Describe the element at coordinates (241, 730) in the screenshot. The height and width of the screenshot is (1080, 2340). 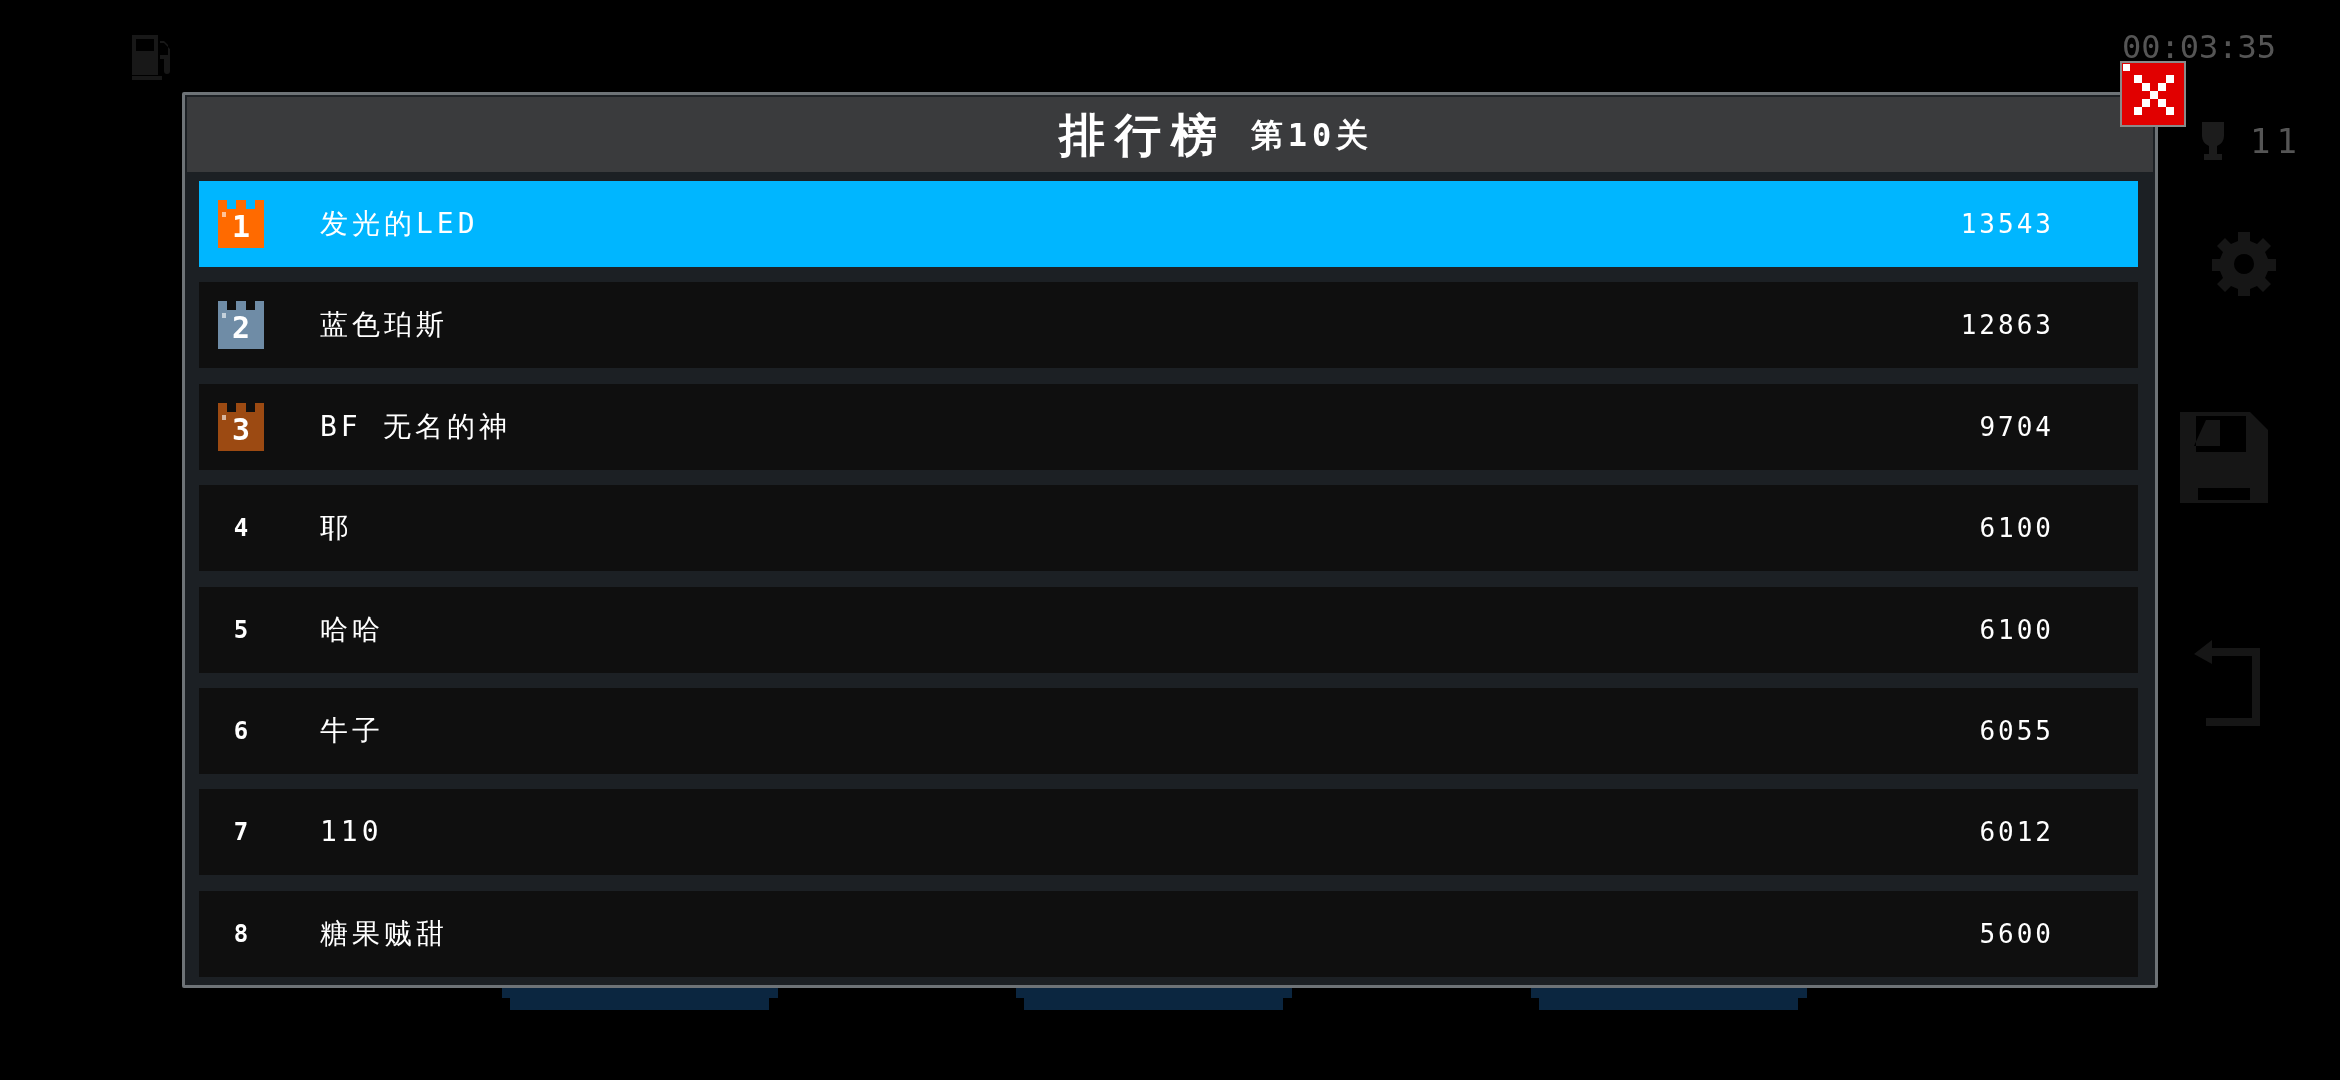
I see `rank-number: 6` at that location.